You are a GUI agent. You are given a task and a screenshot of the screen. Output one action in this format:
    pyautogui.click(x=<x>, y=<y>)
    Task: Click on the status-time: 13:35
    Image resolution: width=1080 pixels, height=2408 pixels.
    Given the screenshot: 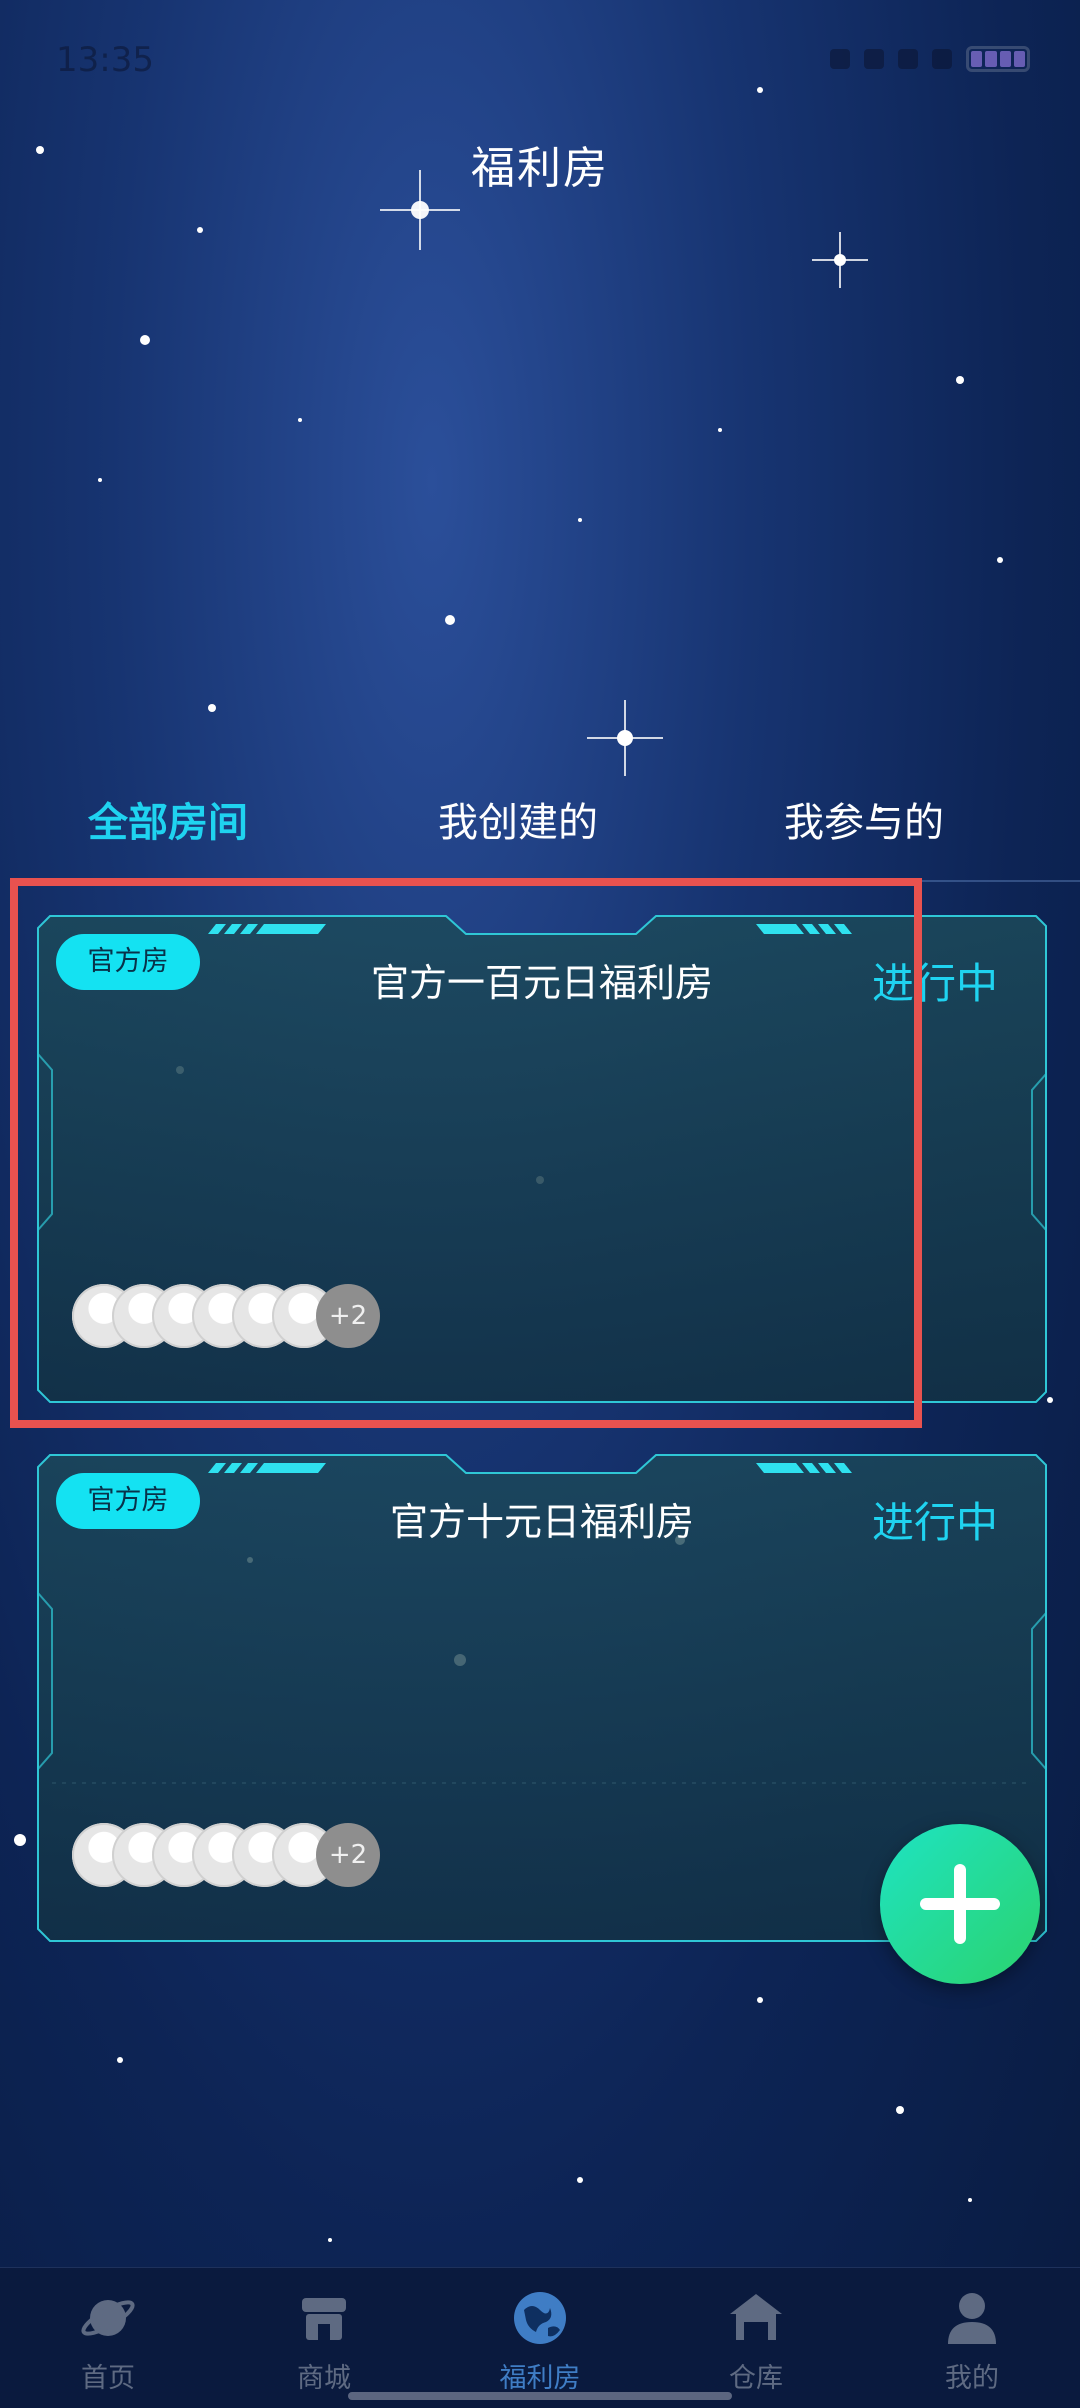 What is the action you would take?
    pyautogui.click(x=105, y=60)
    